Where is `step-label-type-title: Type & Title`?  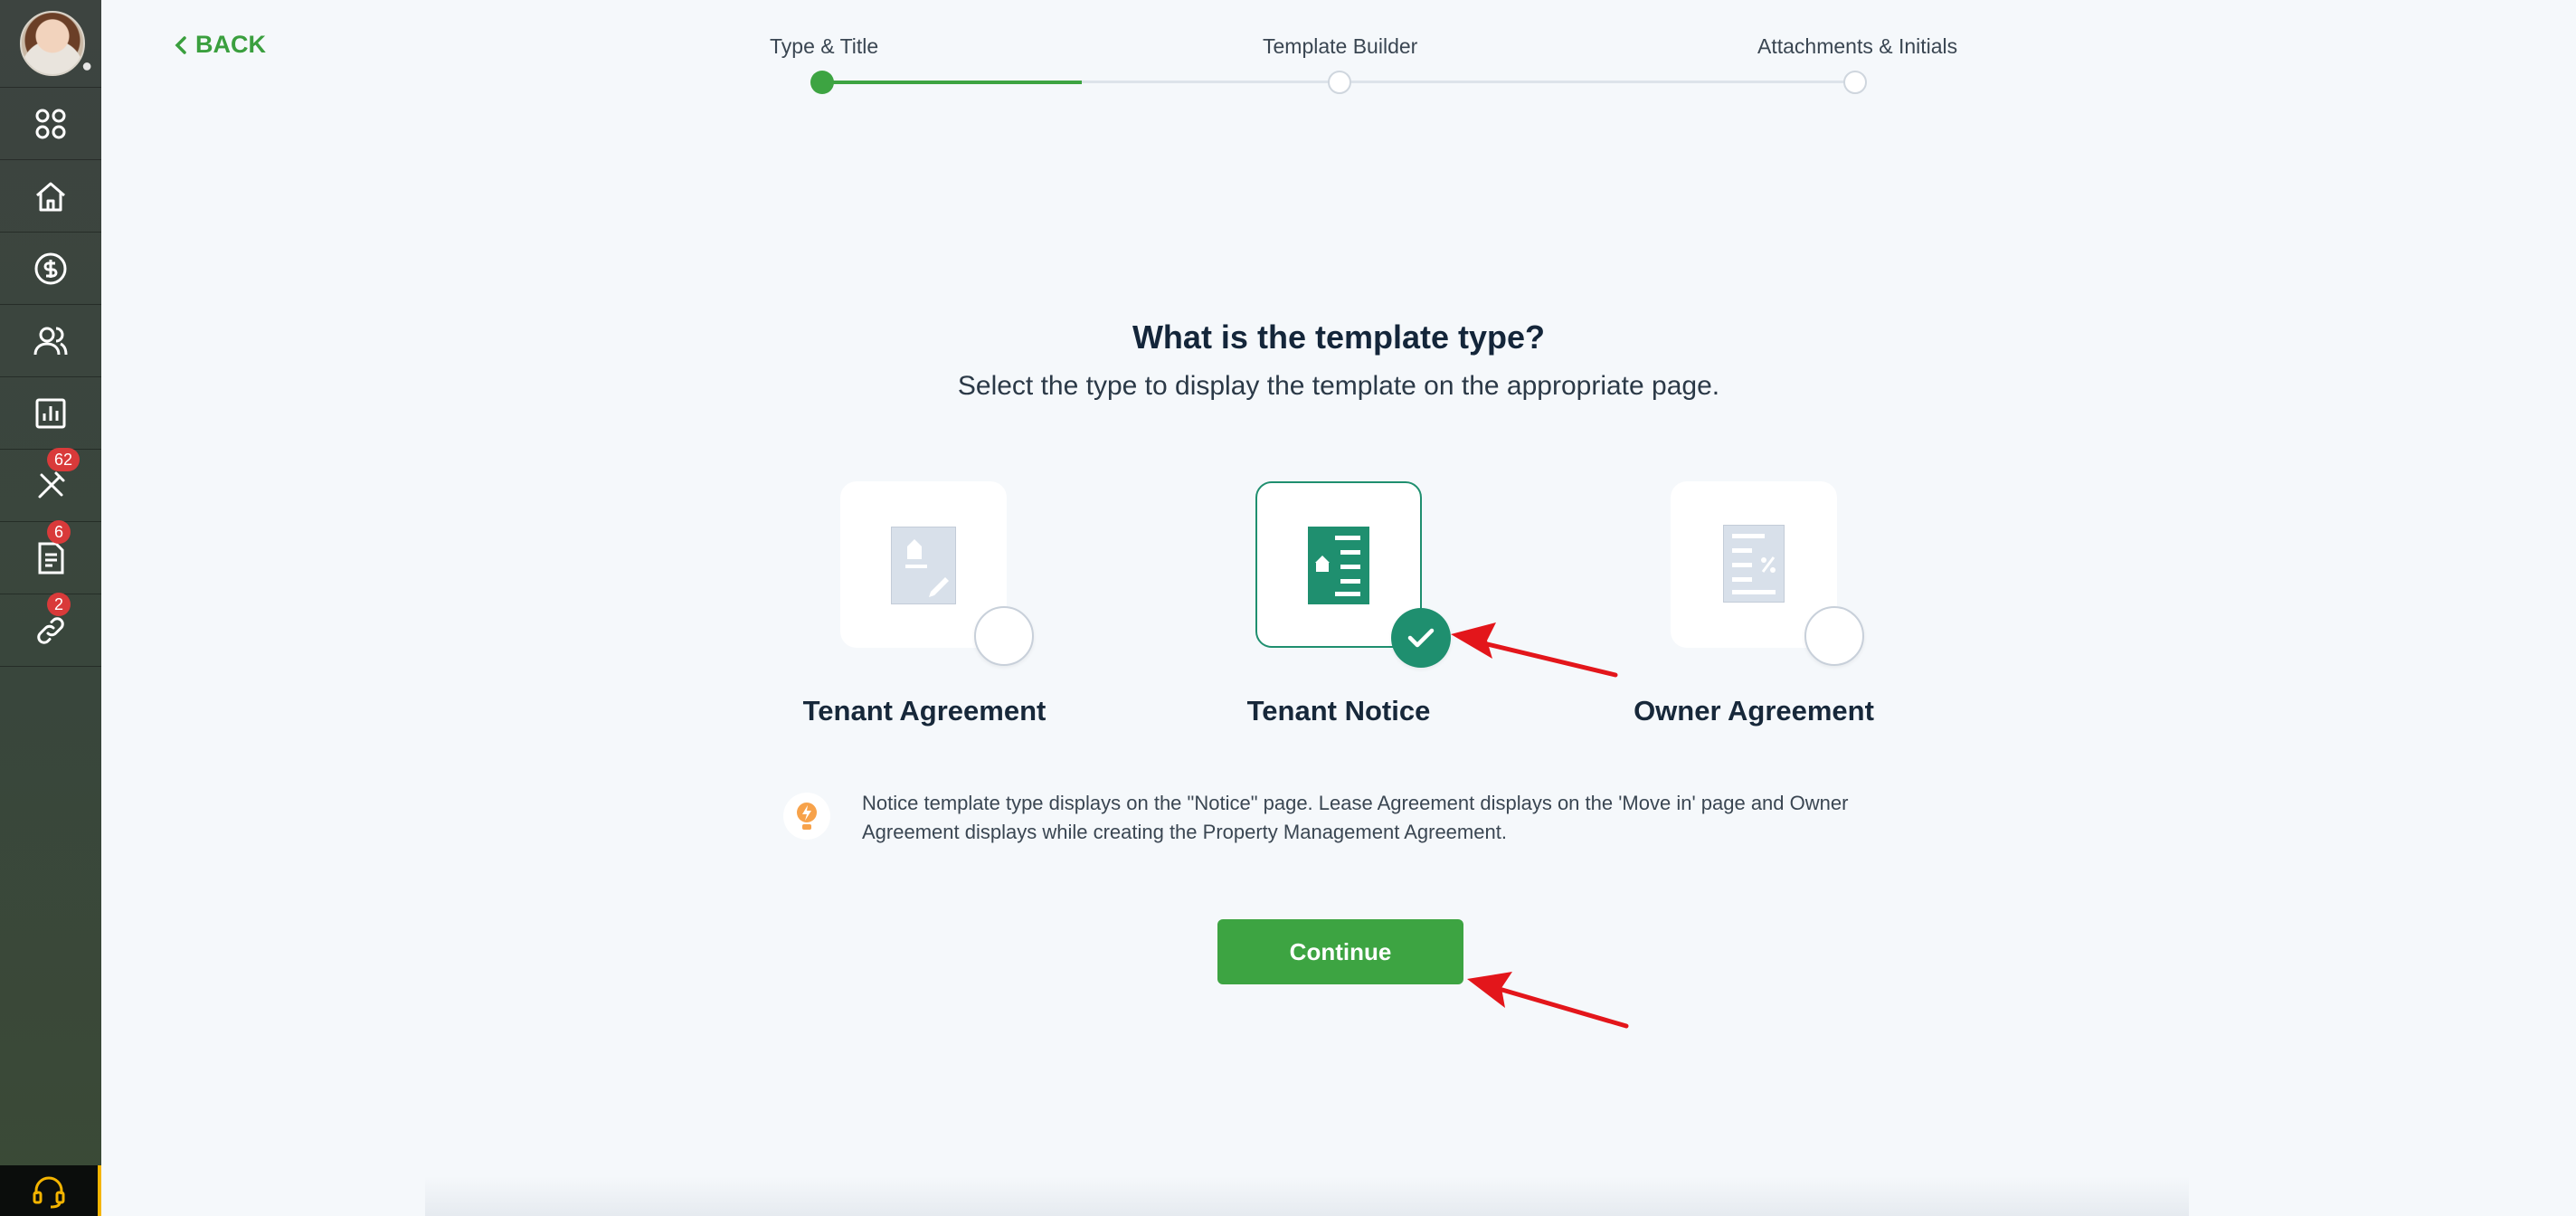 step-label-type-title: Type & Title is located at coordinates (824, 46).